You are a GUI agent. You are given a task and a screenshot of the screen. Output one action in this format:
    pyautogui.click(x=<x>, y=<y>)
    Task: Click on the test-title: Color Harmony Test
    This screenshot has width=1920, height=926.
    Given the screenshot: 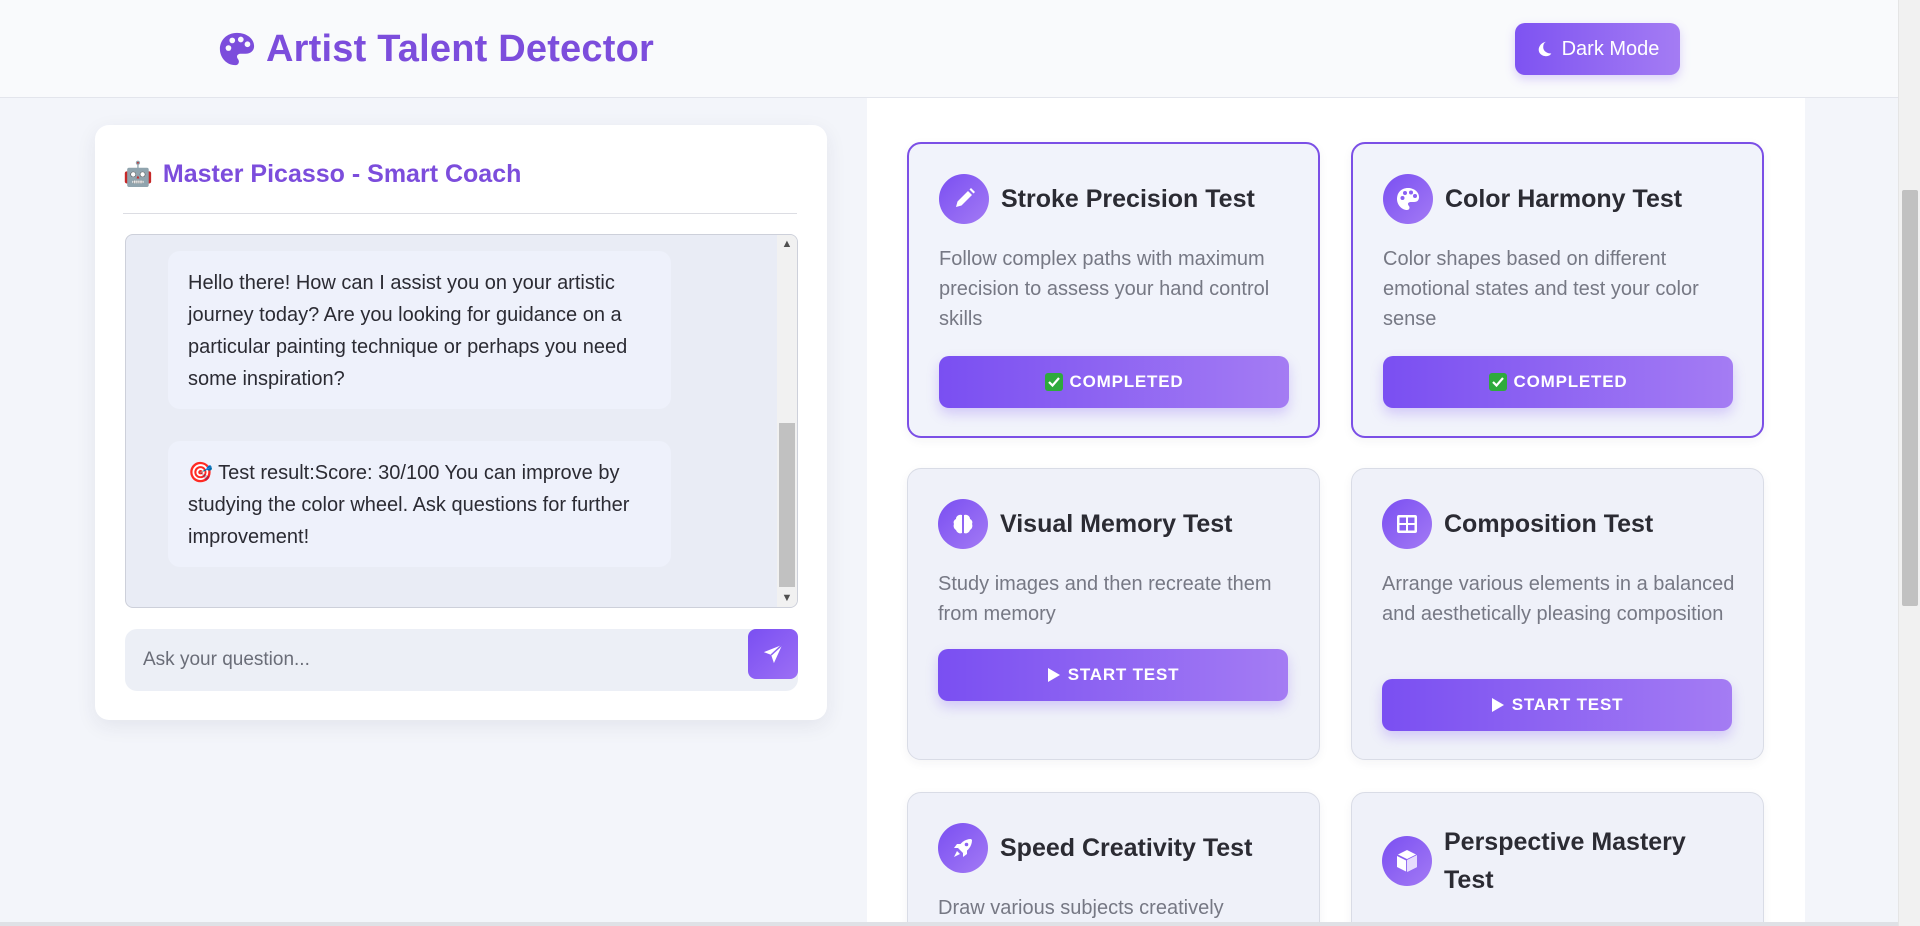 What is the action you would take?
    pyautogui.click(x=1564, y=199)
    